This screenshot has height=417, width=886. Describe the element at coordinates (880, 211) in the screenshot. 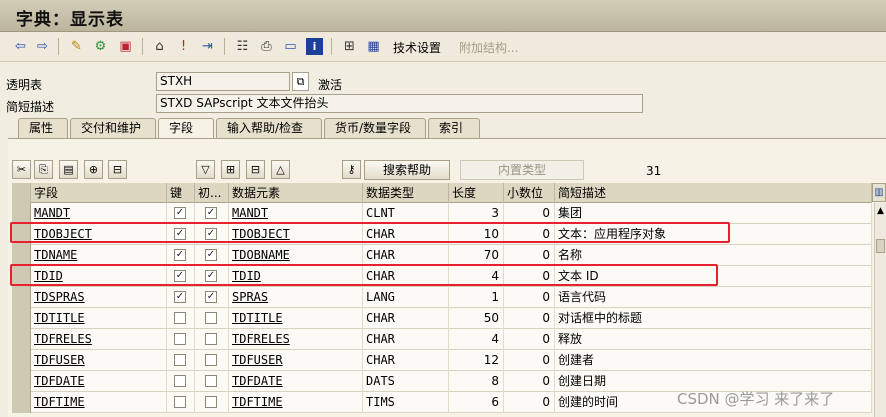

I see `scroll-up-icon: ▲` at that location.